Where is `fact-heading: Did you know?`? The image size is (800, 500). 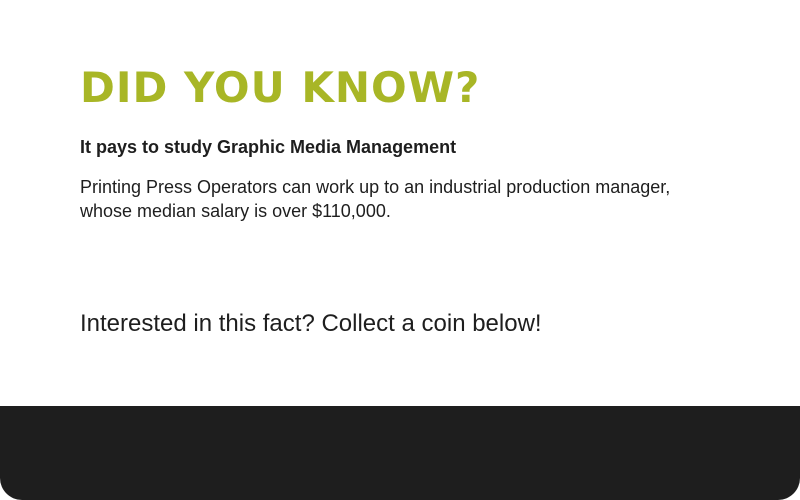
fact-heading: Did you know? is located at coordinates (280, 87).